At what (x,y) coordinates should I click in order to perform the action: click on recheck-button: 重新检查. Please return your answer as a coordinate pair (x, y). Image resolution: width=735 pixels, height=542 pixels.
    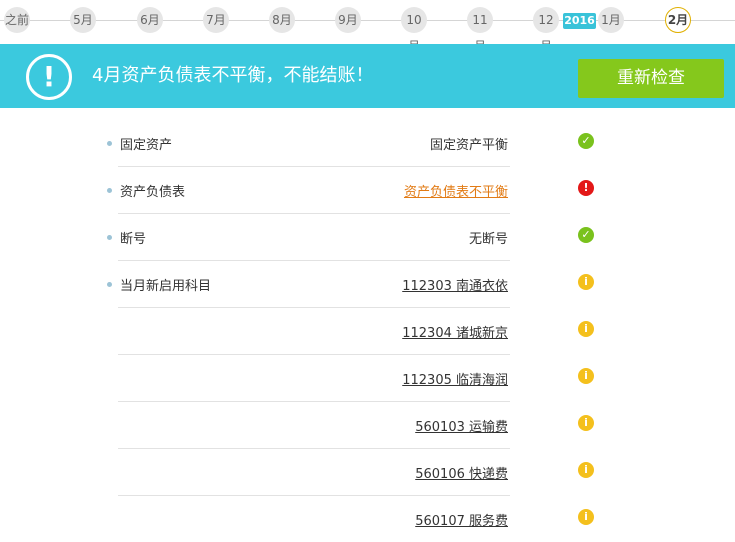
    Looking at the image, I should click on (651, 78).